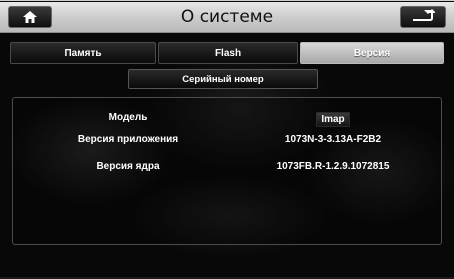  I want to click on info-value: 1073FB.R-1.2.9.1072815, so click(333, 166).